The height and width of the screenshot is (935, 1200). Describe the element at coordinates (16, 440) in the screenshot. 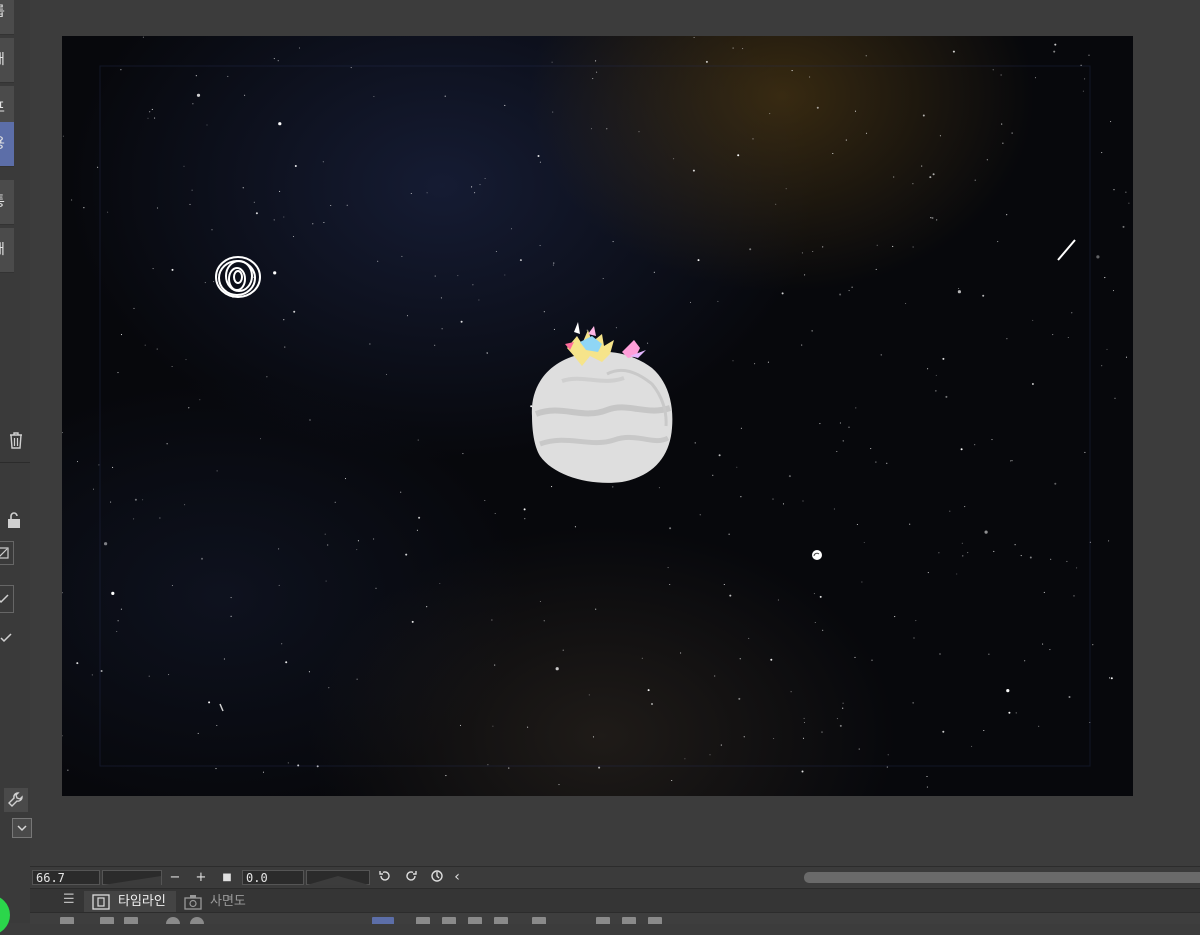

I see `trash-icon` at that location.